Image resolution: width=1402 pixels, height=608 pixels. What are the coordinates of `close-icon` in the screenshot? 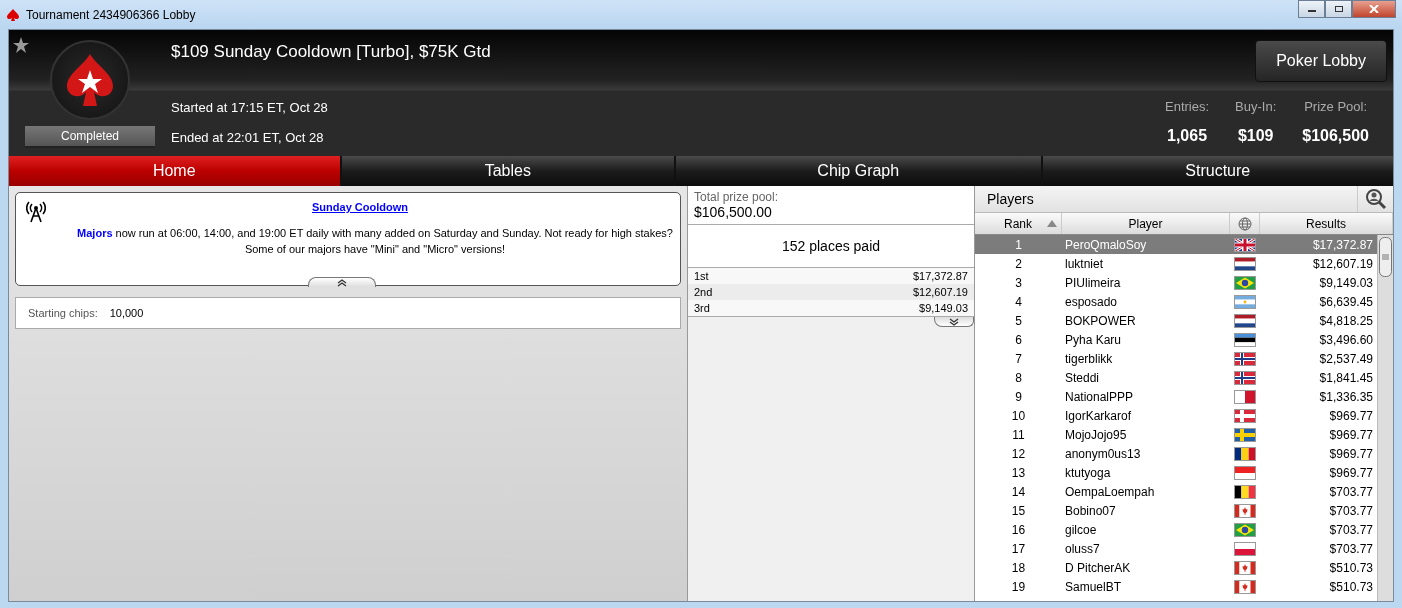 It's located at (1374, 9).